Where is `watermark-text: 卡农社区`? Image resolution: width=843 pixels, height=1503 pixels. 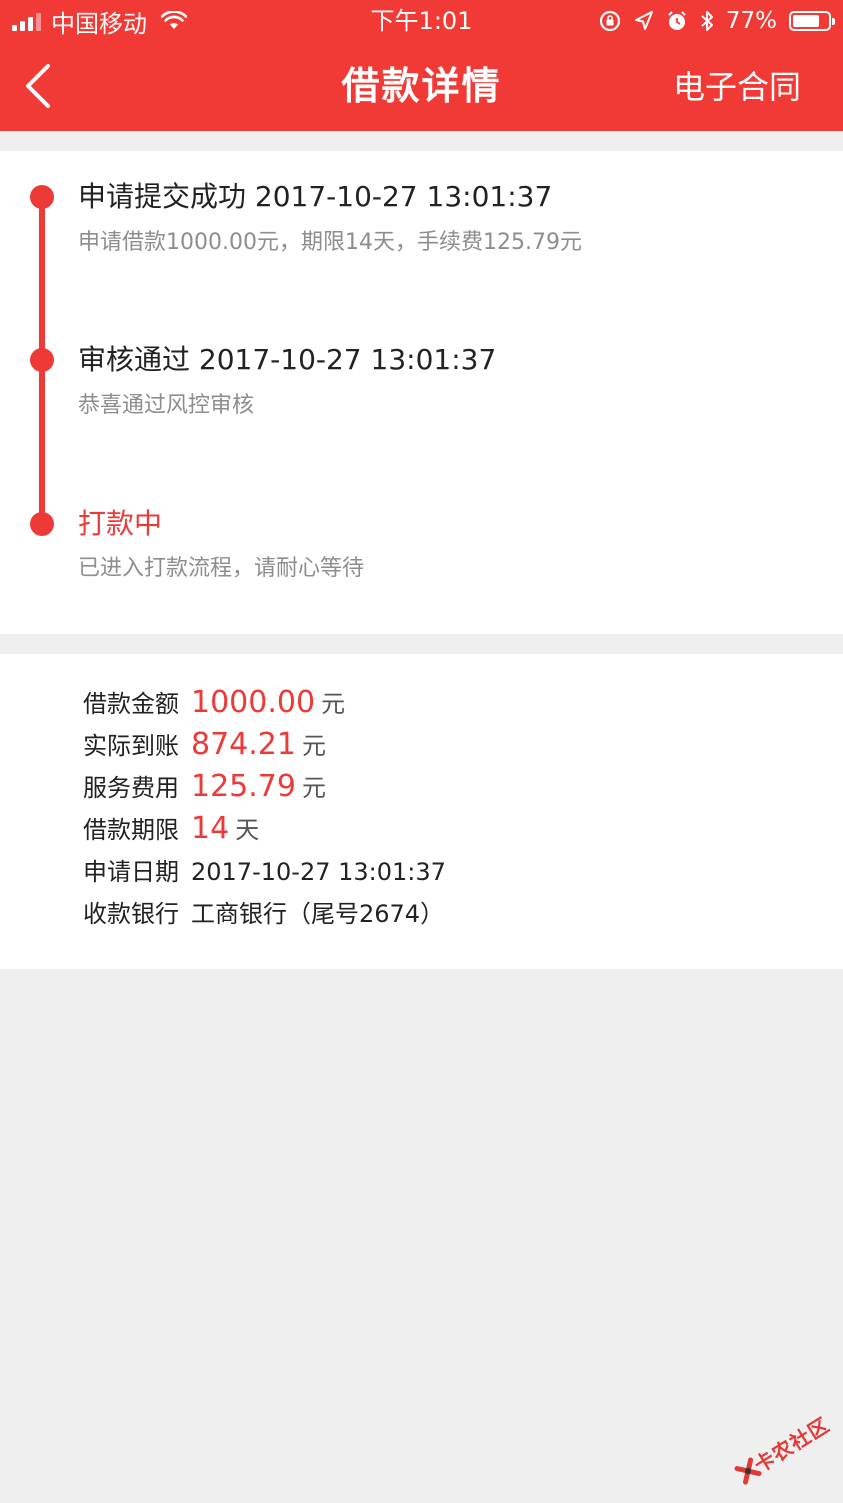
watermark-text: 卡农社区 is located at coordinates (791, 1445).